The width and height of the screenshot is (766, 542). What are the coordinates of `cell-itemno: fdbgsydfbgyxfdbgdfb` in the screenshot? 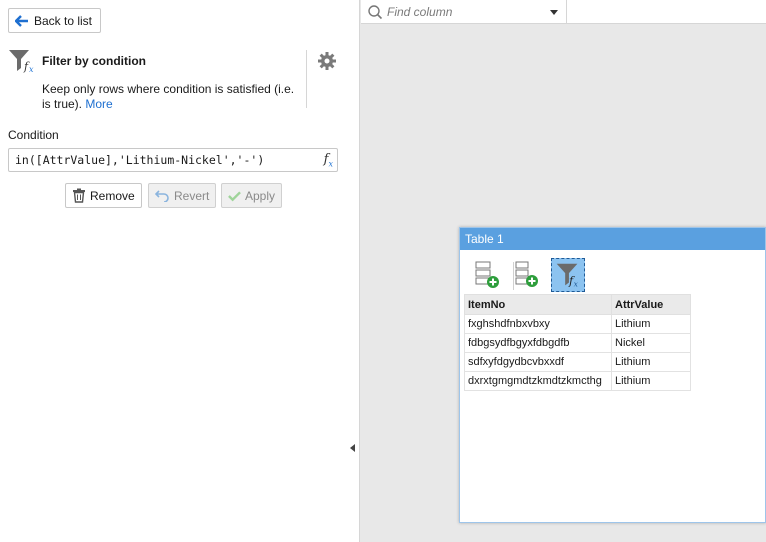 It's located at (538, 343).